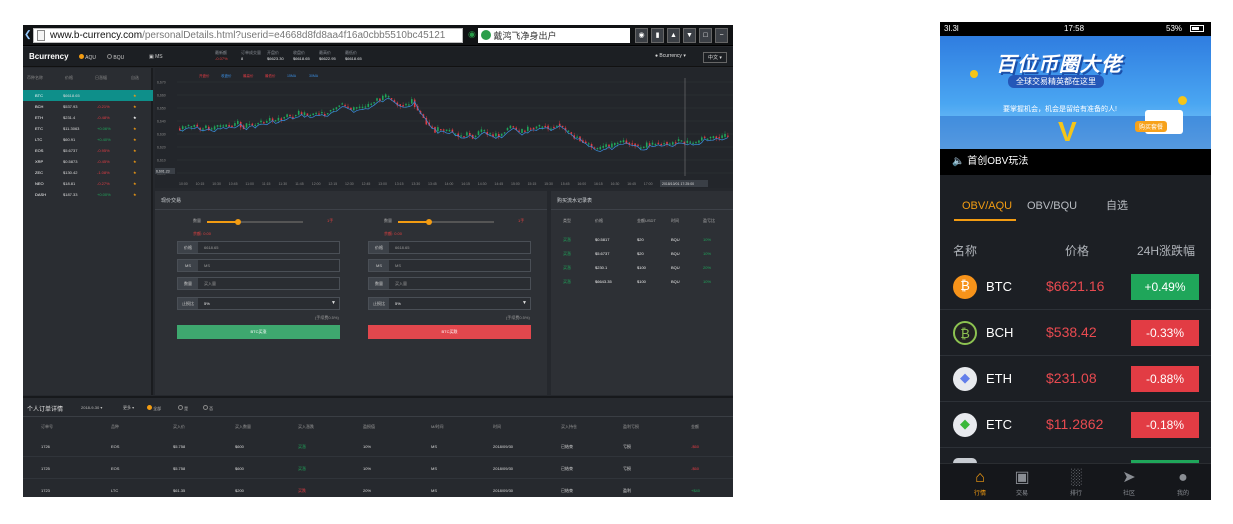 This screenshot has width=1233, height=524. I want to click on coin-row: ◆ ETC $11.2862 -0.18%, so click(1075, 425).